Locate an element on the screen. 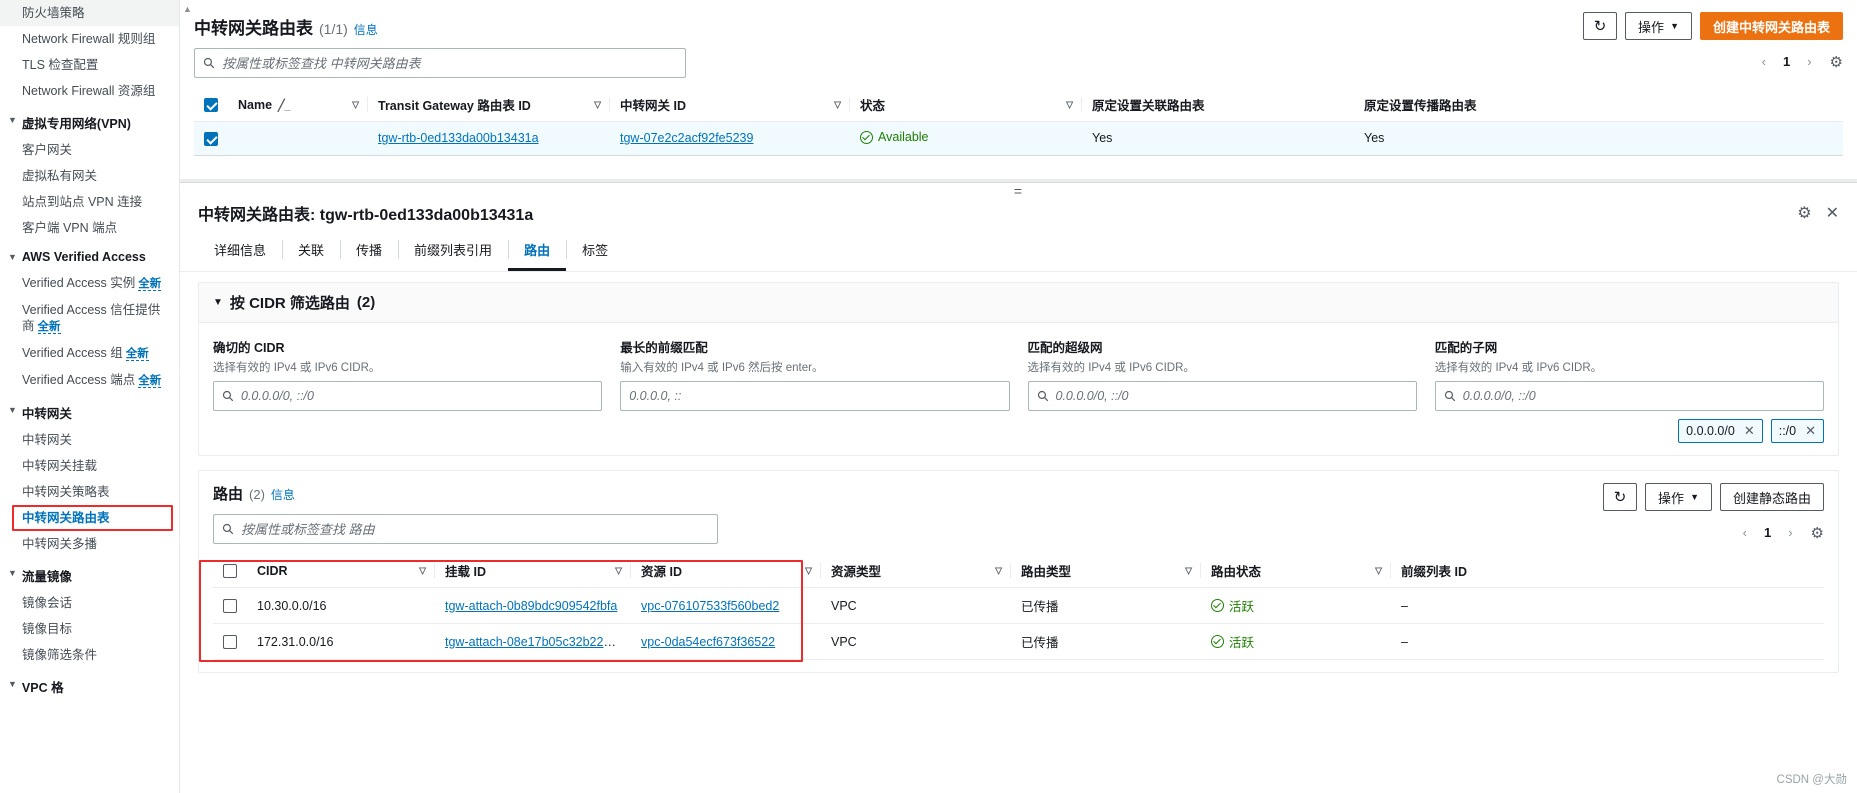 Image resolution: width=1857 pixels, height=793 pixels. sidebar-item-2-1: Verified Access 信任提供商 全新 is located at coordinates (89, 318).